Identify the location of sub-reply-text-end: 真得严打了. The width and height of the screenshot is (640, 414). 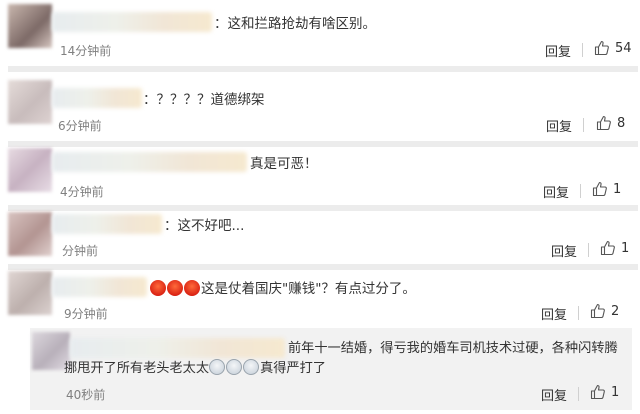
(293, 368).